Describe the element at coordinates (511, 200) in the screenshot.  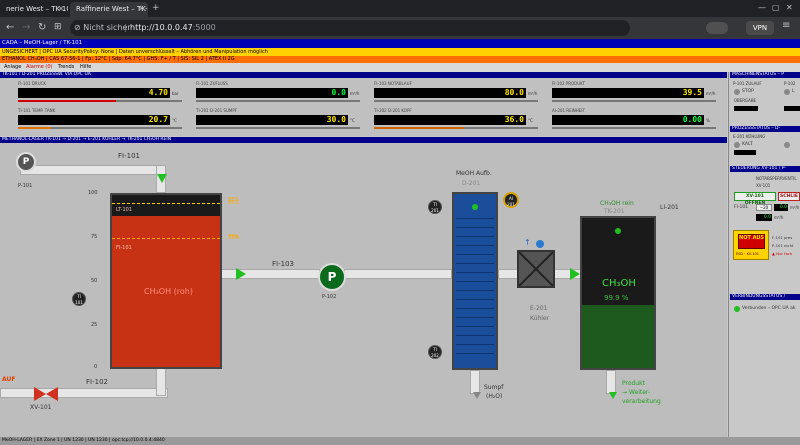
I see `analyzer-ai201: AI 201` at that location.